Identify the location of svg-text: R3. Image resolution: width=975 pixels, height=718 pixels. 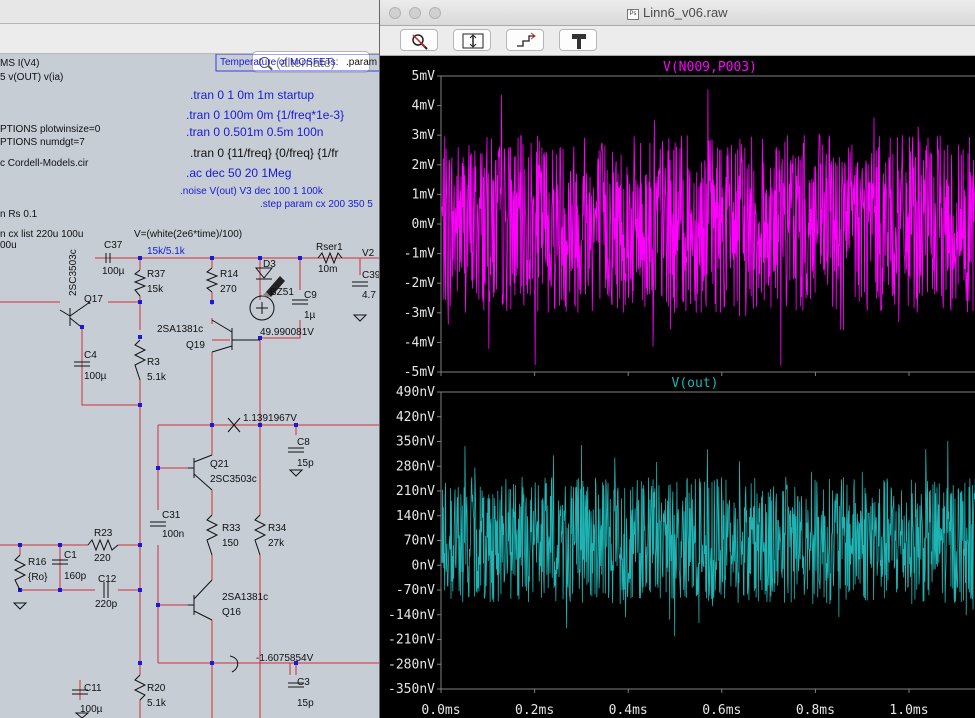
(153, 362).